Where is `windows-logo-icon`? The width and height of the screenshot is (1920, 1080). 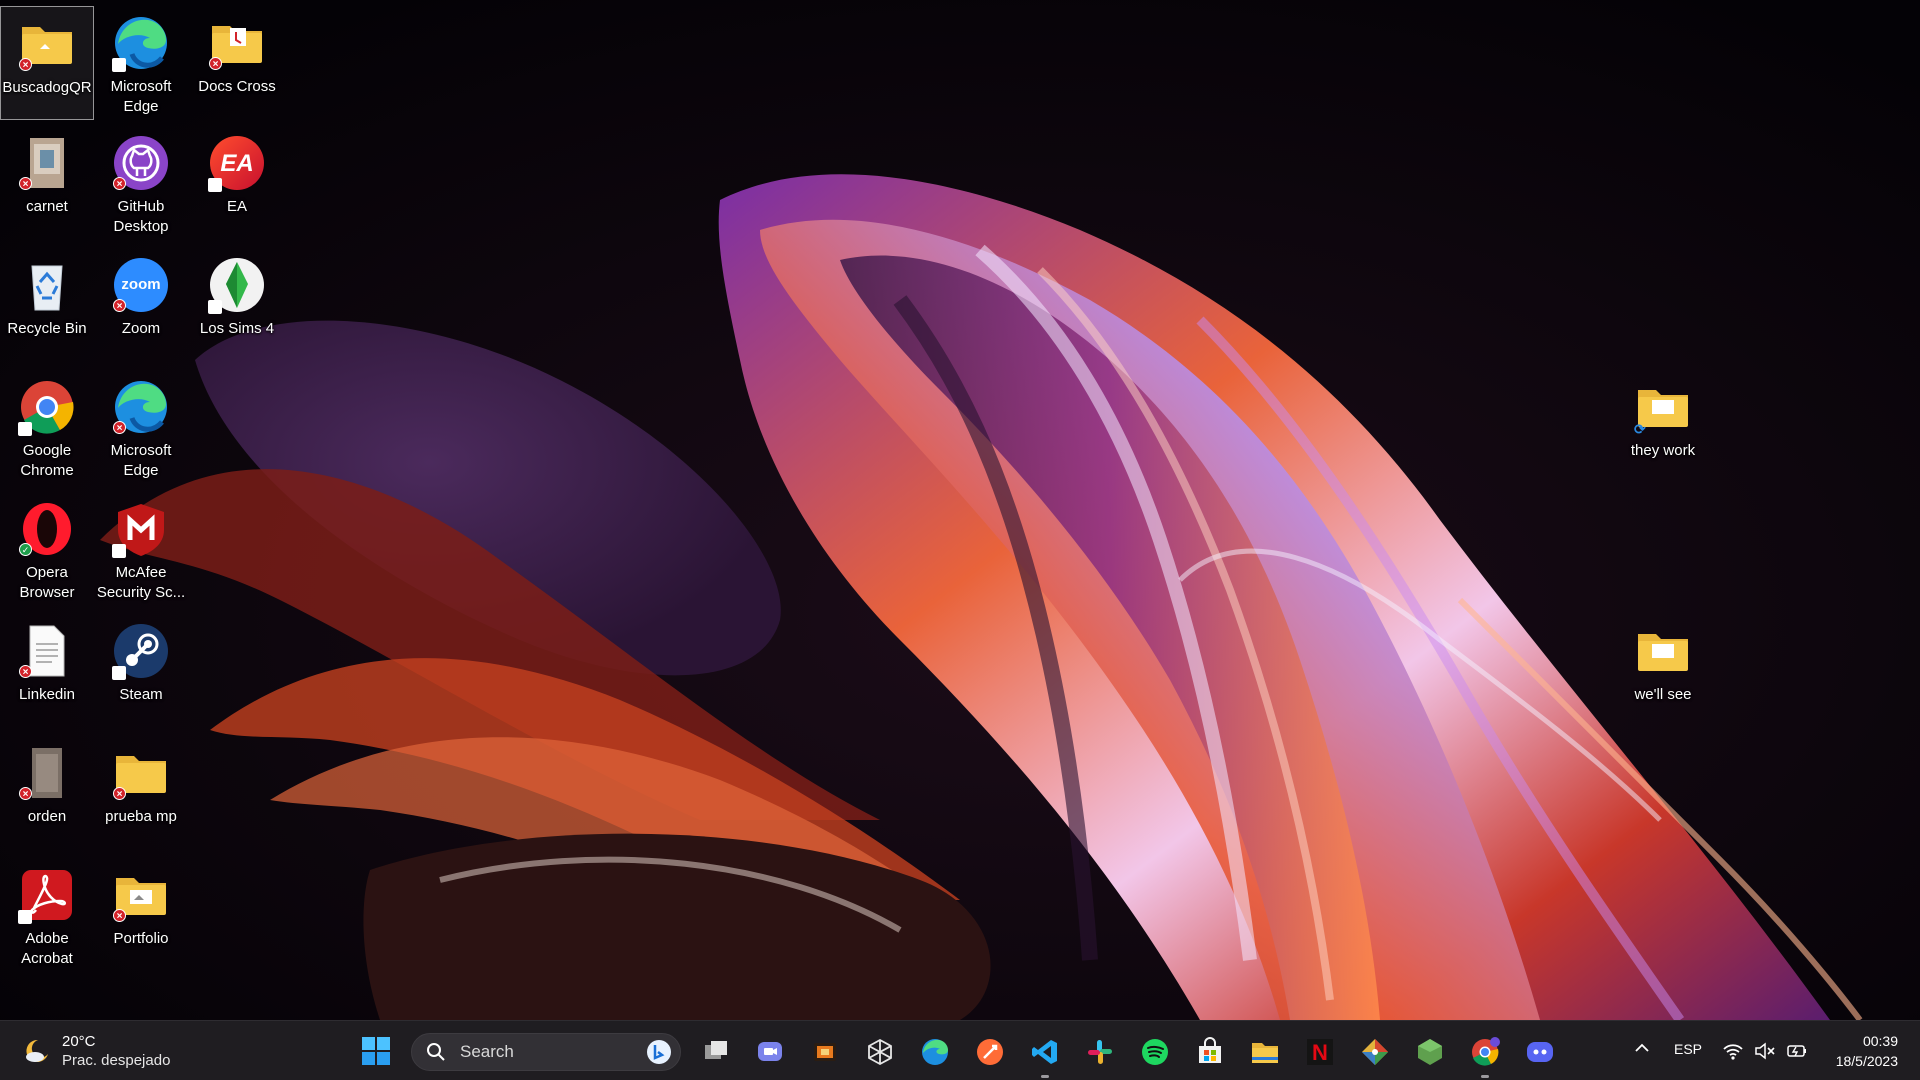
windows-logo-icon is located at coordinates (376, 1051).